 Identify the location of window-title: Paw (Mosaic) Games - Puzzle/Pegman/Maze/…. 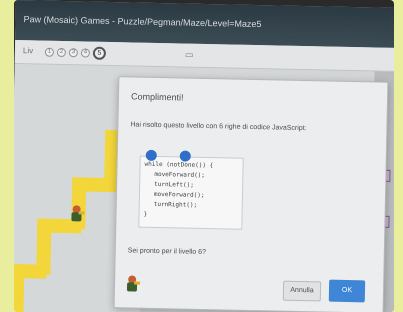
(142, 22).